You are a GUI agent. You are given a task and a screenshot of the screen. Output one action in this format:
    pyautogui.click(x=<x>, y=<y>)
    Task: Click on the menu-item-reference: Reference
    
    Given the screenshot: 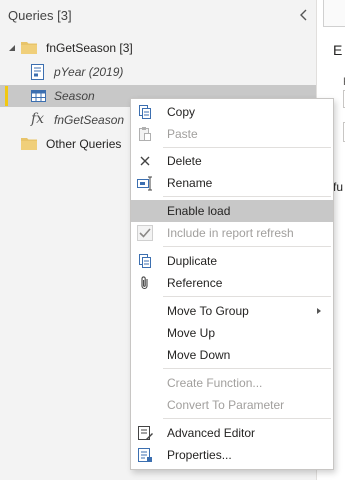 What is the action you would take?
    pyautogui.click(x=232, y=283)
    